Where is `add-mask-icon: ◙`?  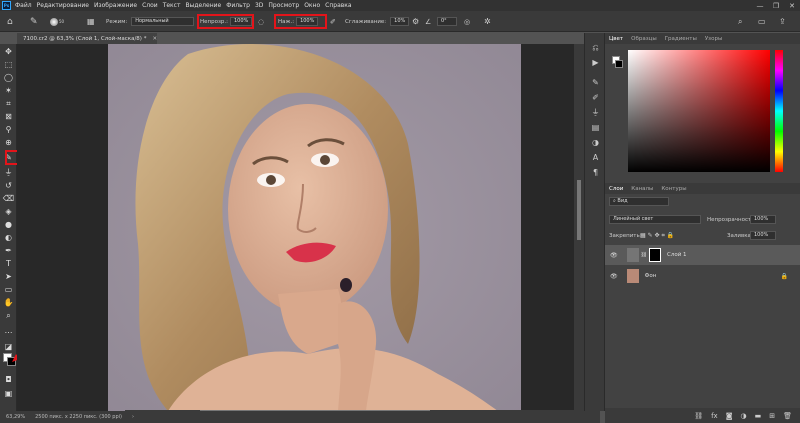
add-mask-icon: ◙ is located at coordinates (729, 416).